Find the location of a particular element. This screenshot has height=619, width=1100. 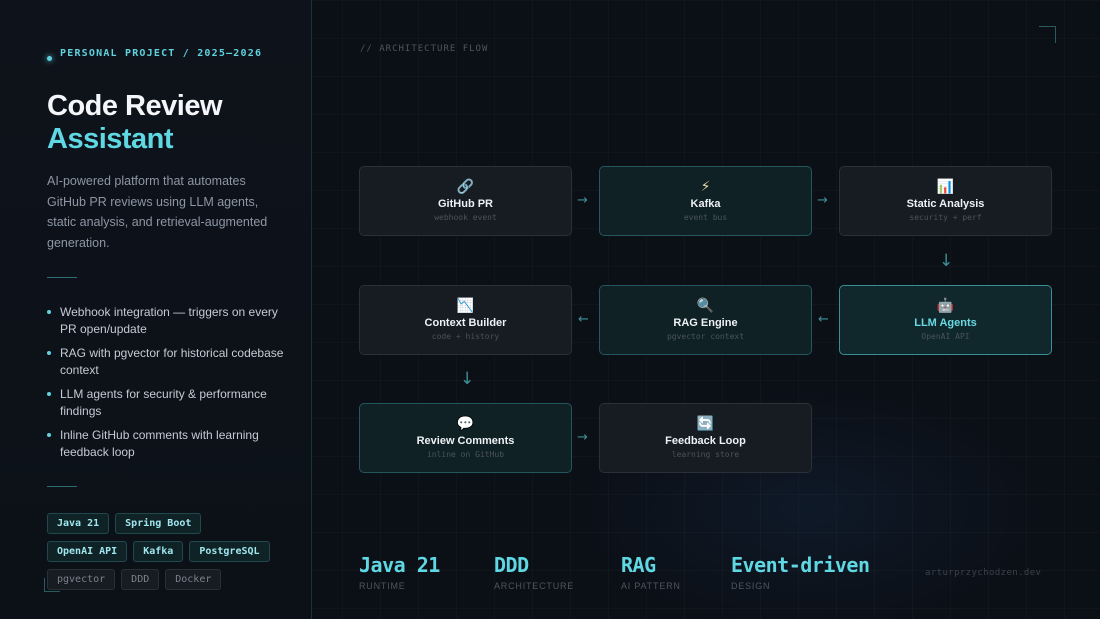

stat-value: Java 21 is located at coordinates (399, 565).